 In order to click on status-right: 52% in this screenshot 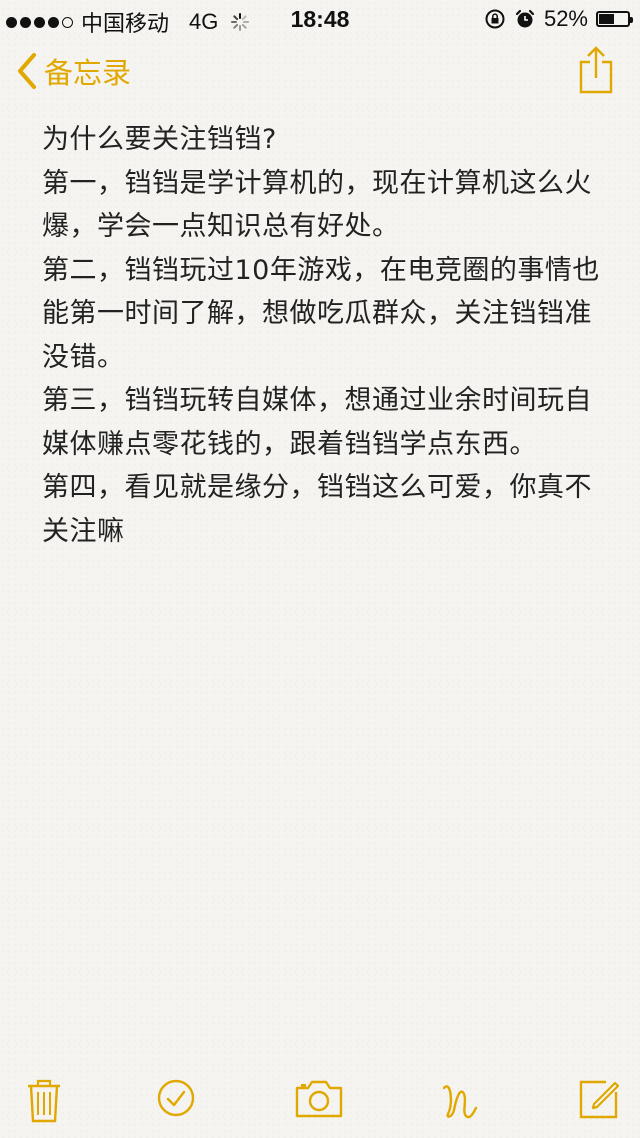, I will do `click(558, 19)`.